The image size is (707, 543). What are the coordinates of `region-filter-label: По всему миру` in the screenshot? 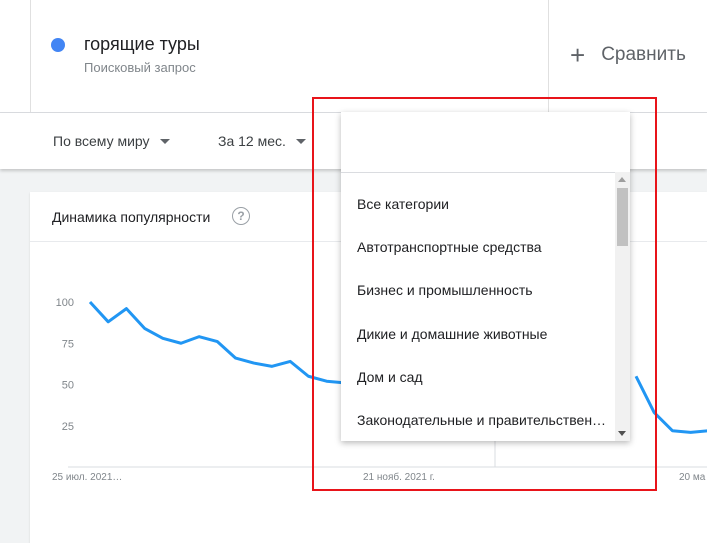 It's located at (101, 141).